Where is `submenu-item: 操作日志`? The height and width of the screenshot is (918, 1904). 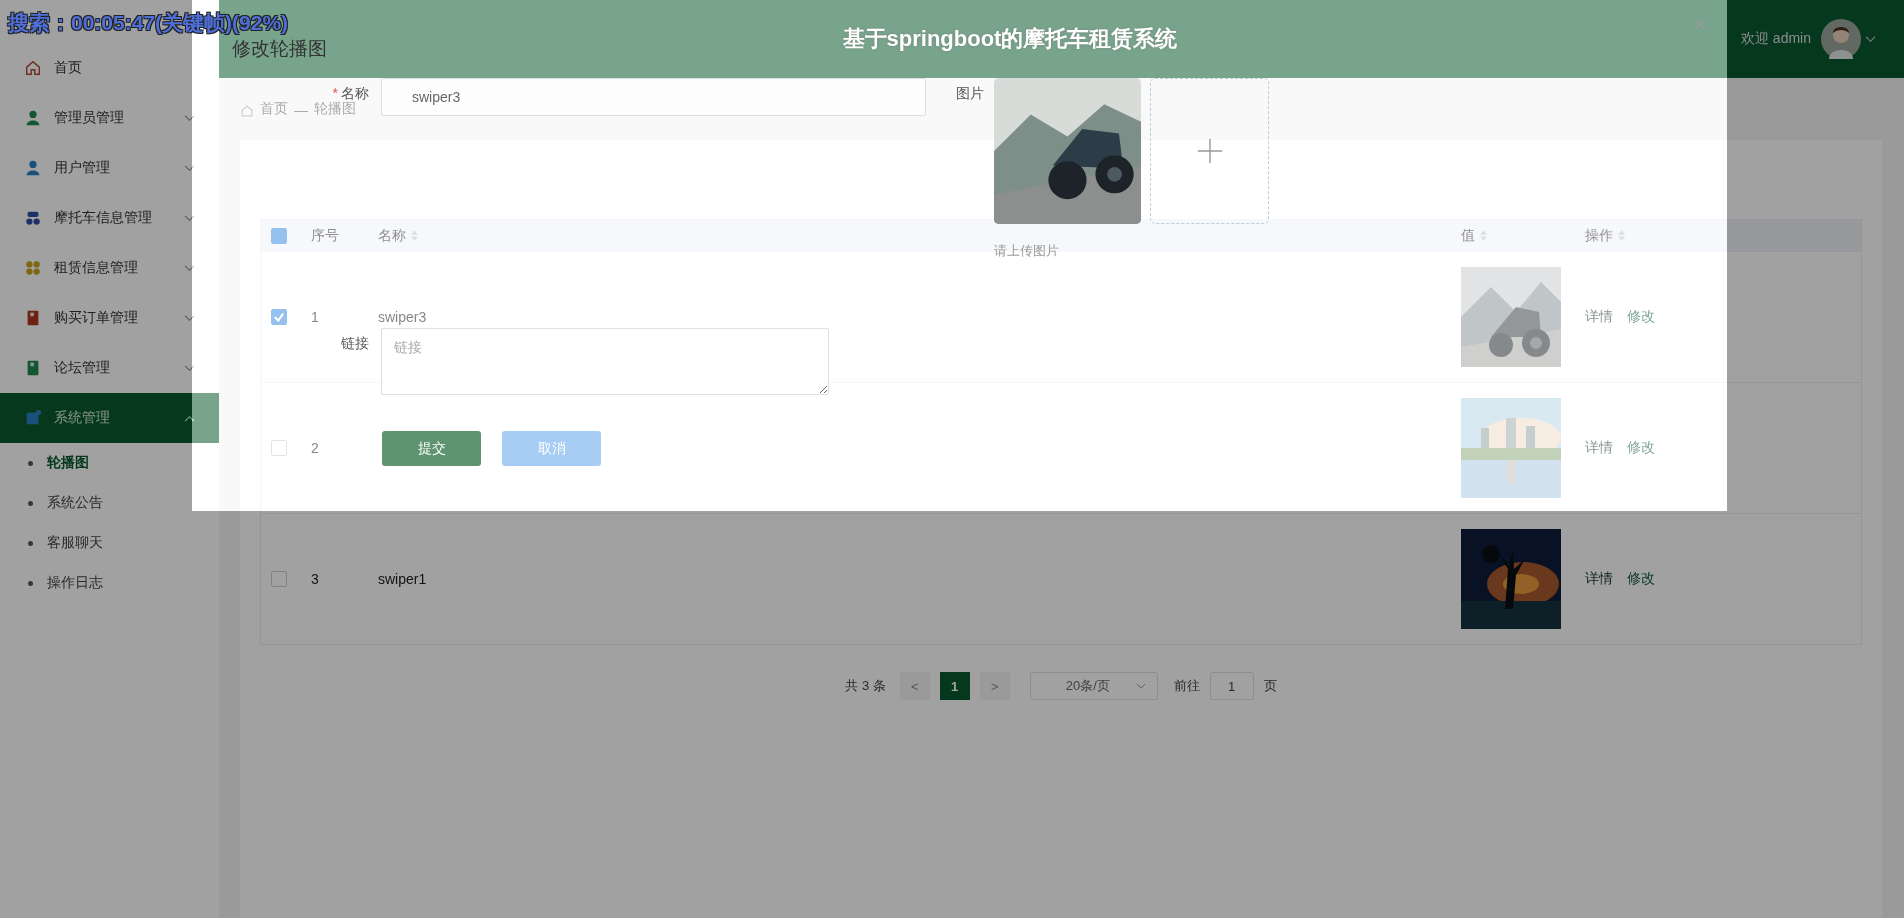 submenu-item: 操作日志 is located at coordinates (109, 583).